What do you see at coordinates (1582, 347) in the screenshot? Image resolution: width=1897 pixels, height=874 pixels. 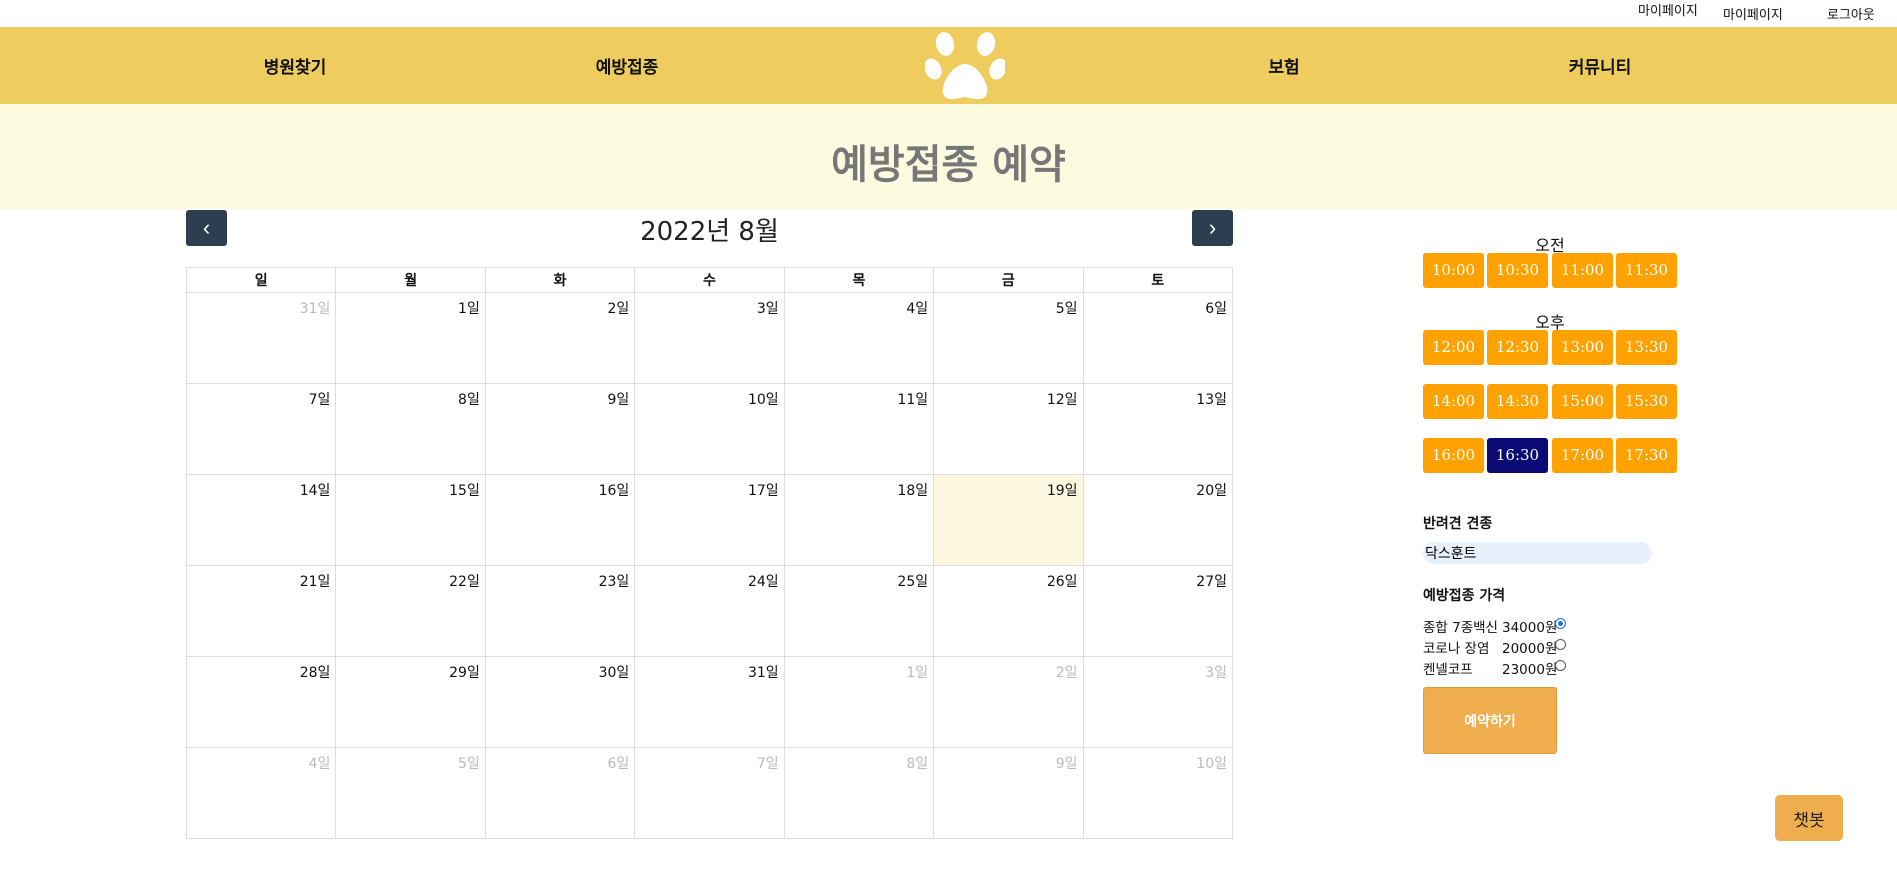 I see `time-slot: 13:00` at bounding box center [1582, 347].